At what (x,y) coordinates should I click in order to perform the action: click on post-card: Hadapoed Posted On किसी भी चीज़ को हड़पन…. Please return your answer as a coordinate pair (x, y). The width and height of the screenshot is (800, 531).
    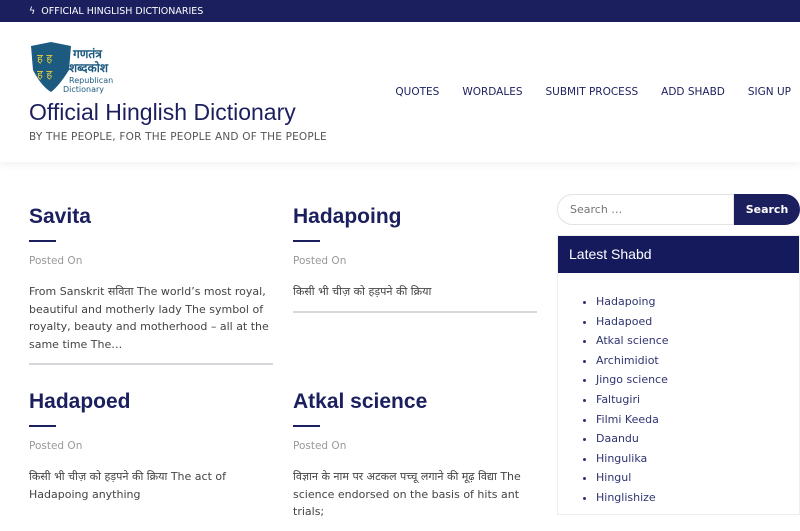
    Looking at the image, I should click on (151, 451).